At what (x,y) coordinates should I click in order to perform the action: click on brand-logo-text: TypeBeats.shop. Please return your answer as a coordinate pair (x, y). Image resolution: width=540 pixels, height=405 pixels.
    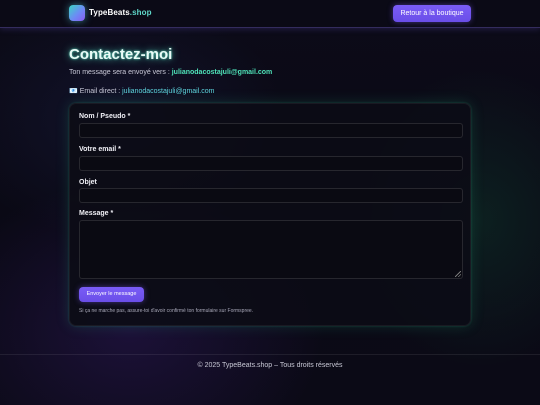
    Looking at the image, I should click on (120, 12).